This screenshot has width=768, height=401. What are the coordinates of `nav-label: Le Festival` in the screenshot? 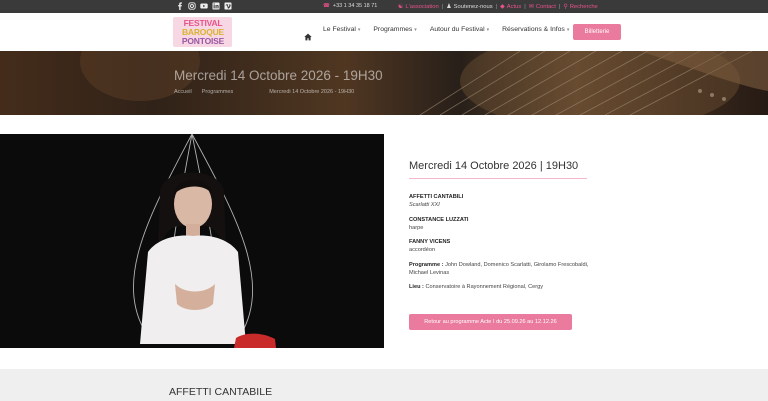 It's located at (339, 29).